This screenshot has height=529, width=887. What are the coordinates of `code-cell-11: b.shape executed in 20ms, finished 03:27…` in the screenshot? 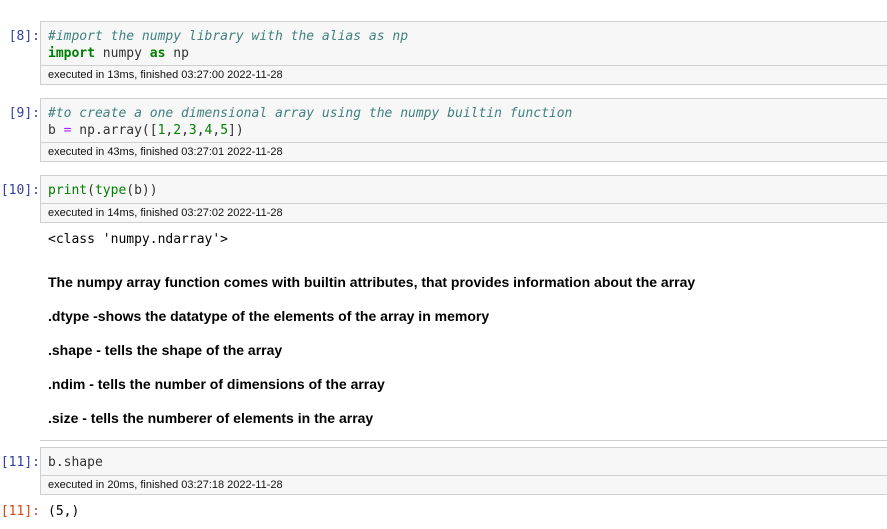 It's located at (463, 471).